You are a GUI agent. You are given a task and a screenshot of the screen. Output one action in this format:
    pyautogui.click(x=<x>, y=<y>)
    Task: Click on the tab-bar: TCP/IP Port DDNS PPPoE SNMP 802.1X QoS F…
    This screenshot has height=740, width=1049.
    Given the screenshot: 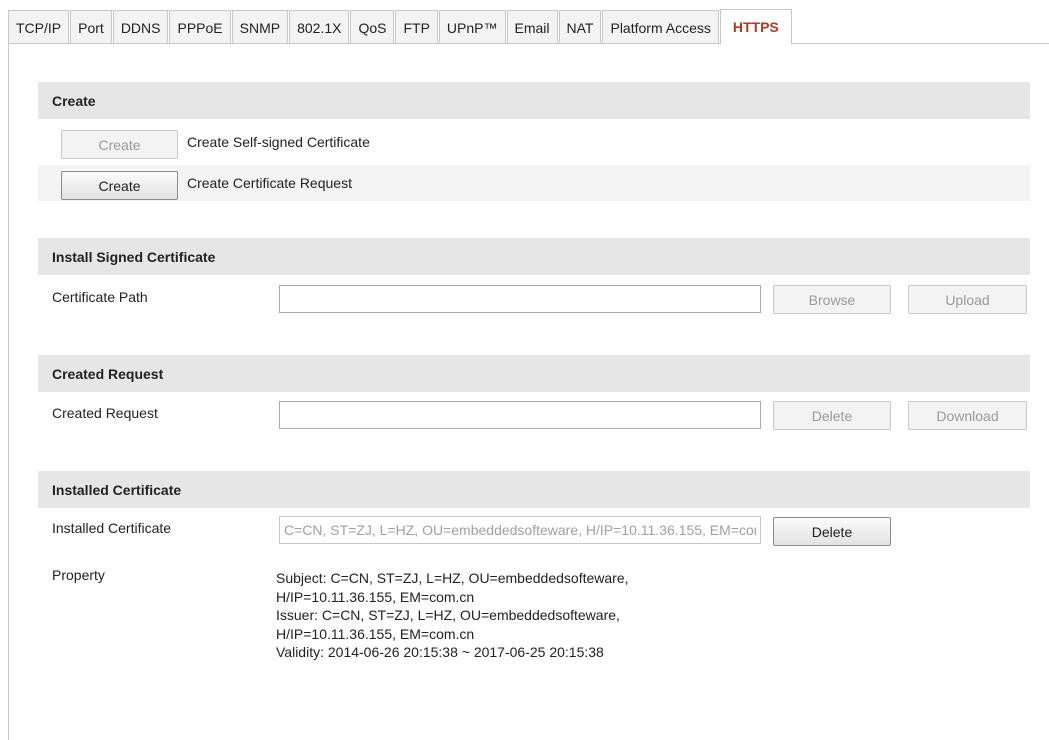 What is the action you would take?
    pyautogui.click(x=400, y=26)
    